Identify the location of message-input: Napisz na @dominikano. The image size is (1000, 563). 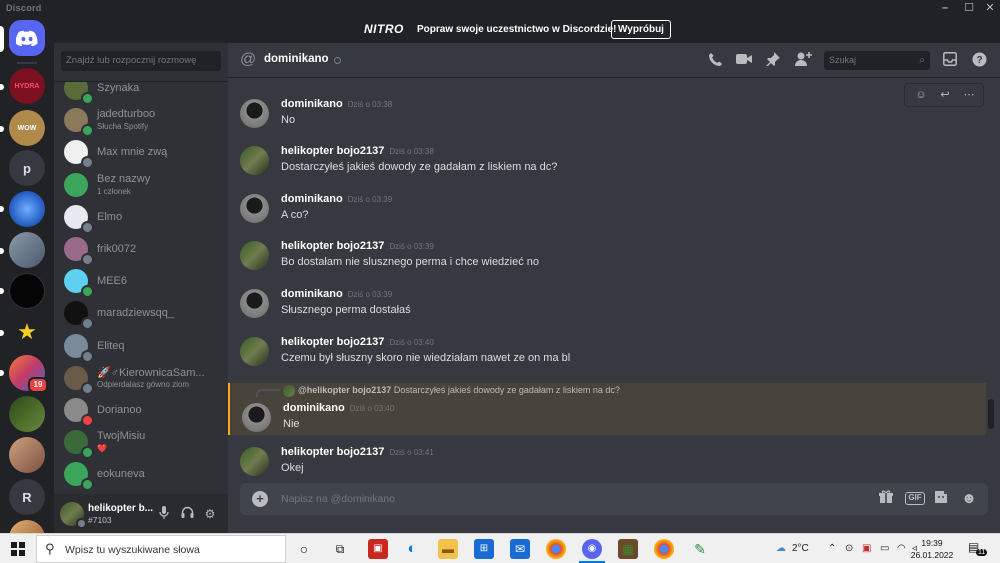
(338, 499).